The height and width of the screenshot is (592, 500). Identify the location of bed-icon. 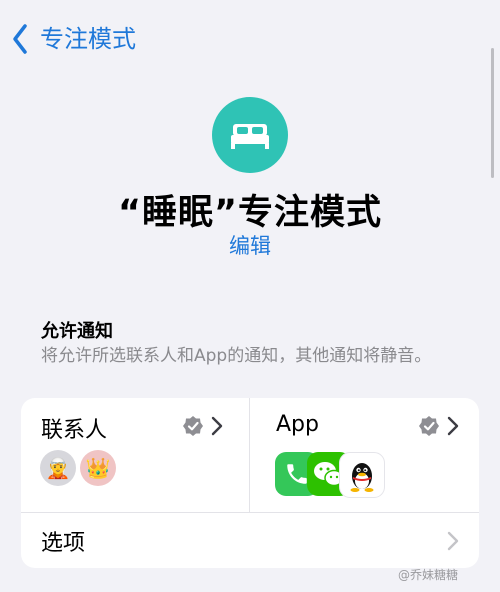
(250, 135).